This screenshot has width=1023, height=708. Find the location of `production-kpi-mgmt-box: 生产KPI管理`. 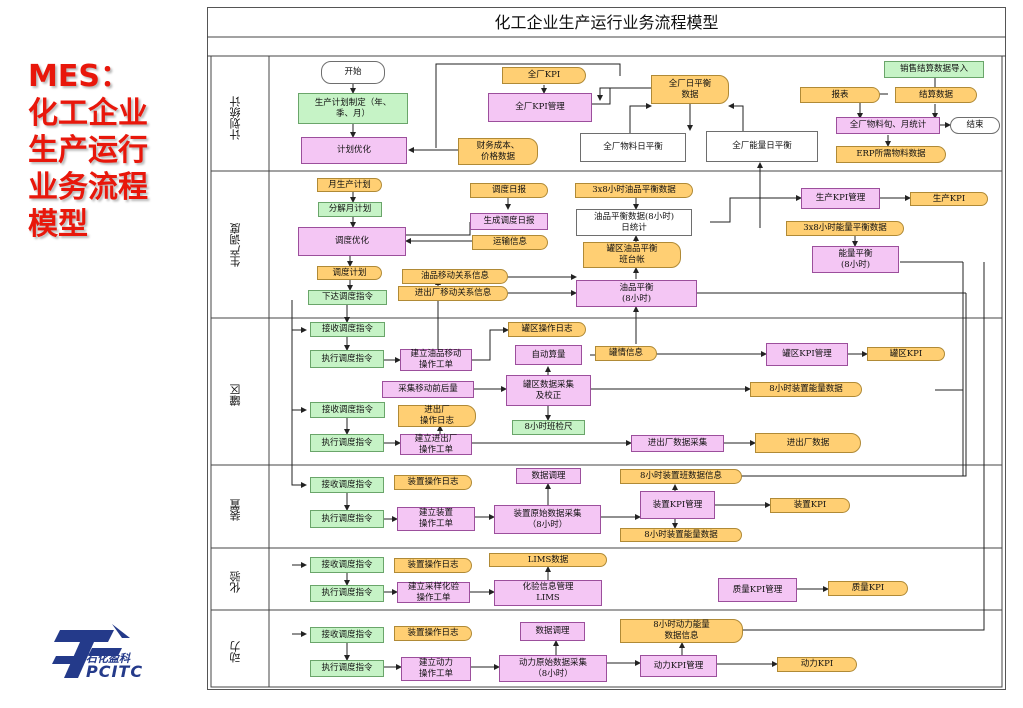

production-kpi-mgmt-box: 生产KPI管理 is located at coordinates (840, 198).